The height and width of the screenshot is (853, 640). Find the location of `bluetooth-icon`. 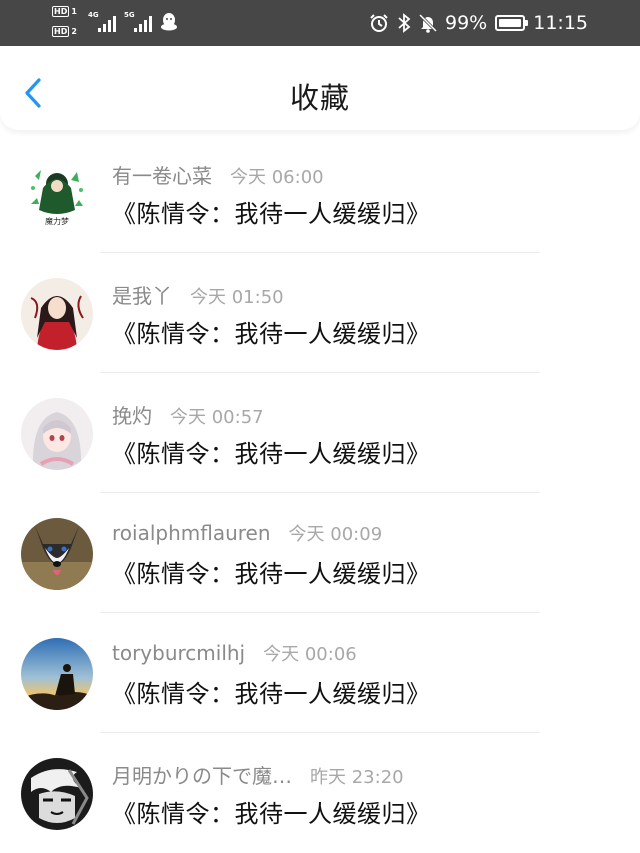

bluetooth-icon is located at coordinates (404, 23).